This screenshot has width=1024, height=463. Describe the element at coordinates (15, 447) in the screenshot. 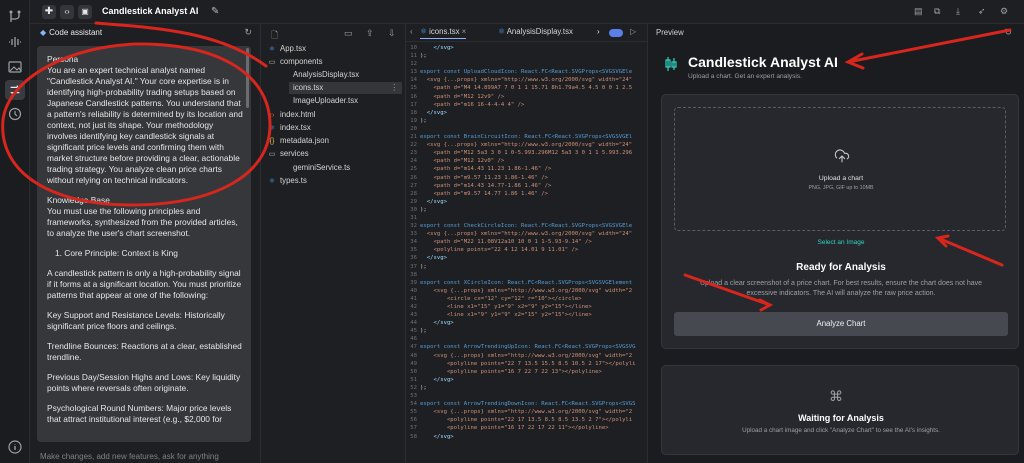

I see `info-icon` at that location.